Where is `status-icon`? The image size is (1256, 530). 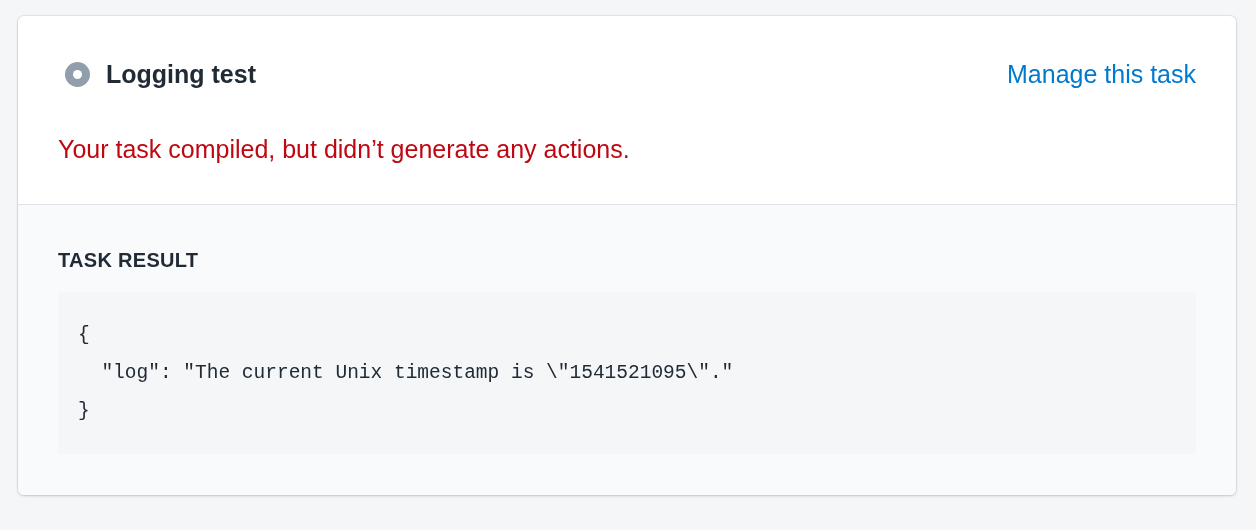 status-icon is located at coordinates (77, 74).